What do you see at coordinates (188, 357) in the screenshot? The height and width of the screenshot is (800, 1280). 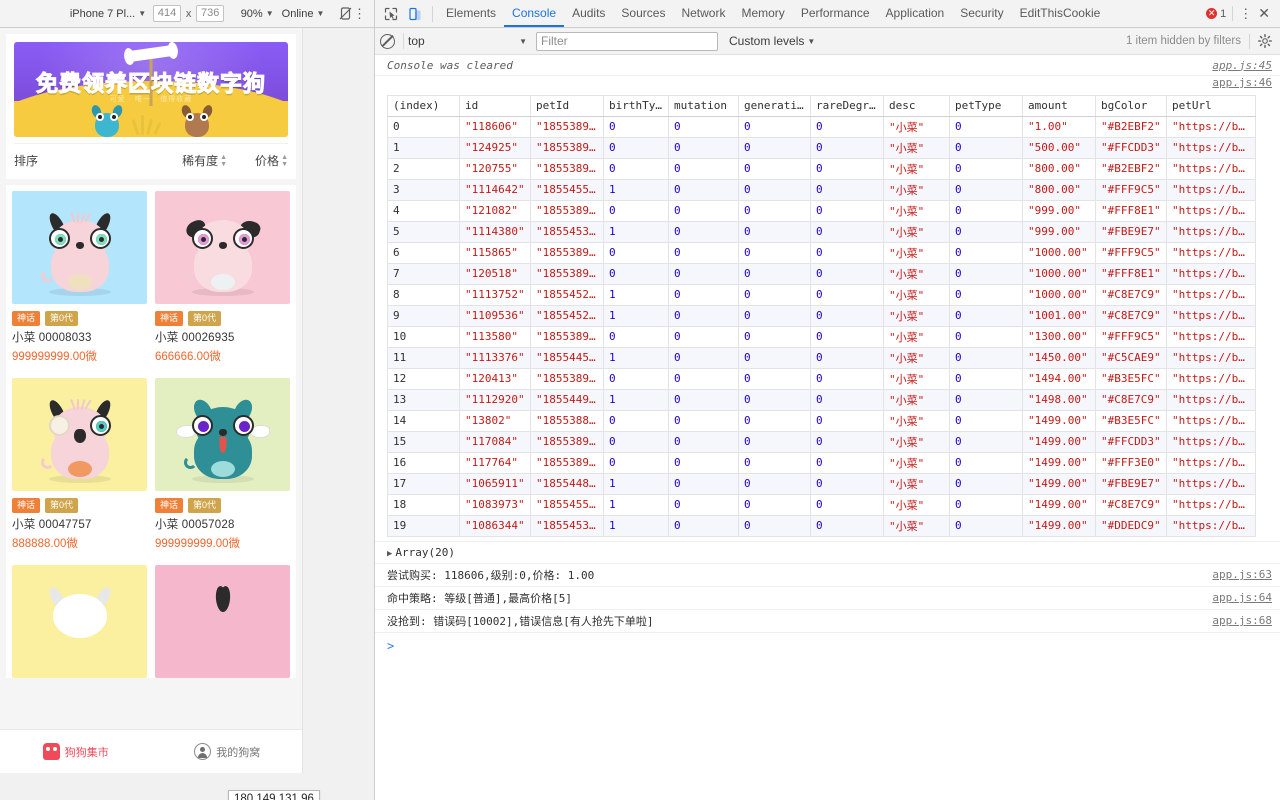 I see `pet-price: 666666.00微` at bounding box center [188, 357].